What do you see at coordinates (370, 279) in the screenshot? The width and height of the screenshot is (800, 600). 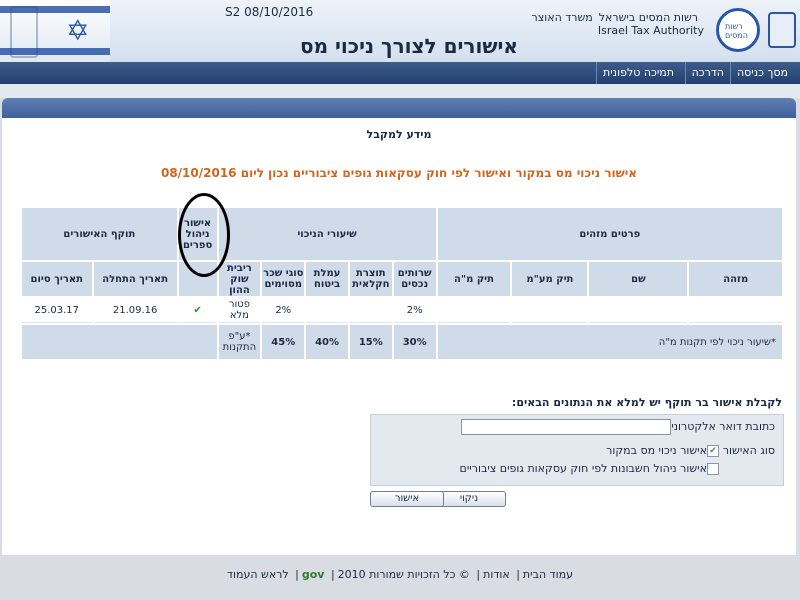 I see `col-agri: תוצרת חקלאית` at bounding box center [370, 279].